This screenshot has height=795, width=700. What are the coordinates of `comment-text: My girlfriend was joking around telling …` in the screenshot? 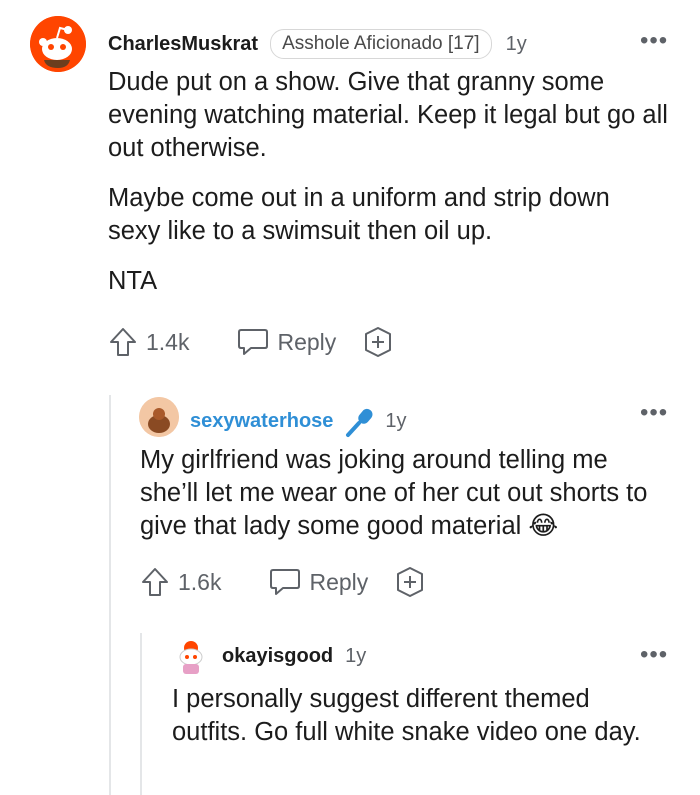 It's located at (394, 493).